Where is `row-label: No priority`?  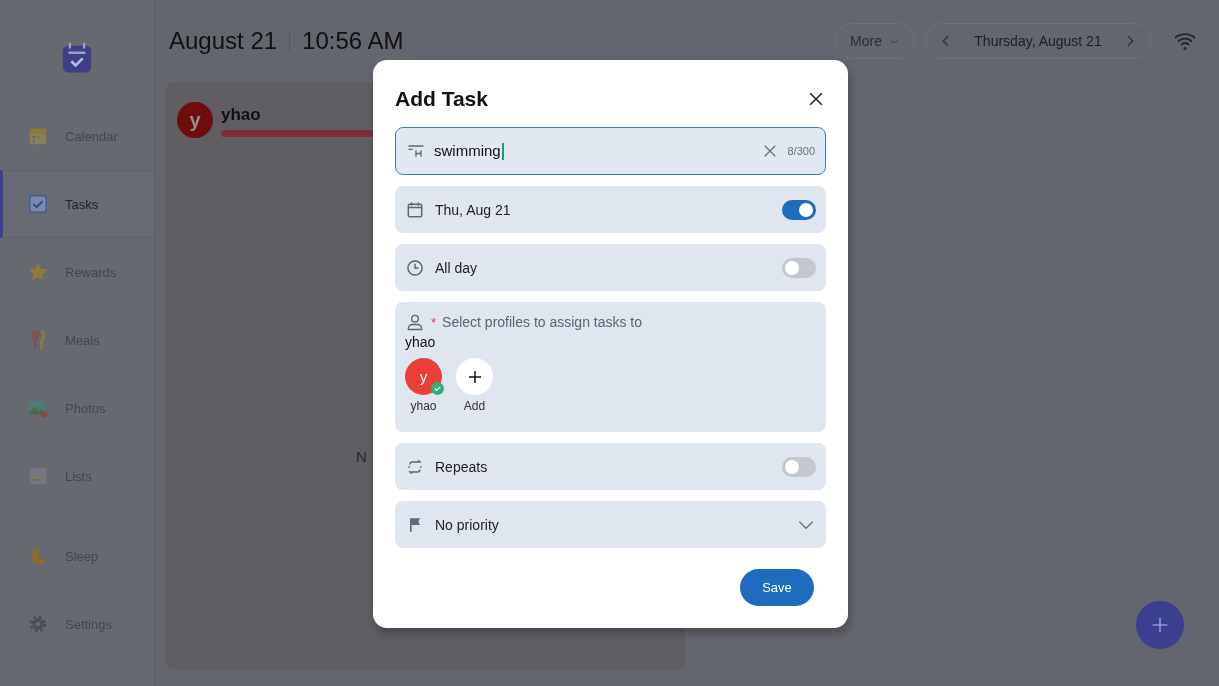
row-label: No priority is located at coordinates (467, 524).